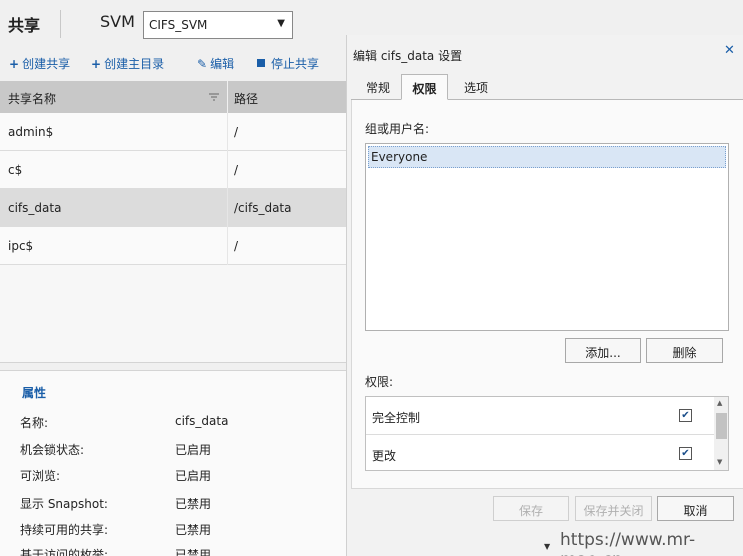 The image size is (743, 556). I want to click on permissions-list: 完全控制 ✔ 更改 ✔ ▲ ▼, so click(547, 433).